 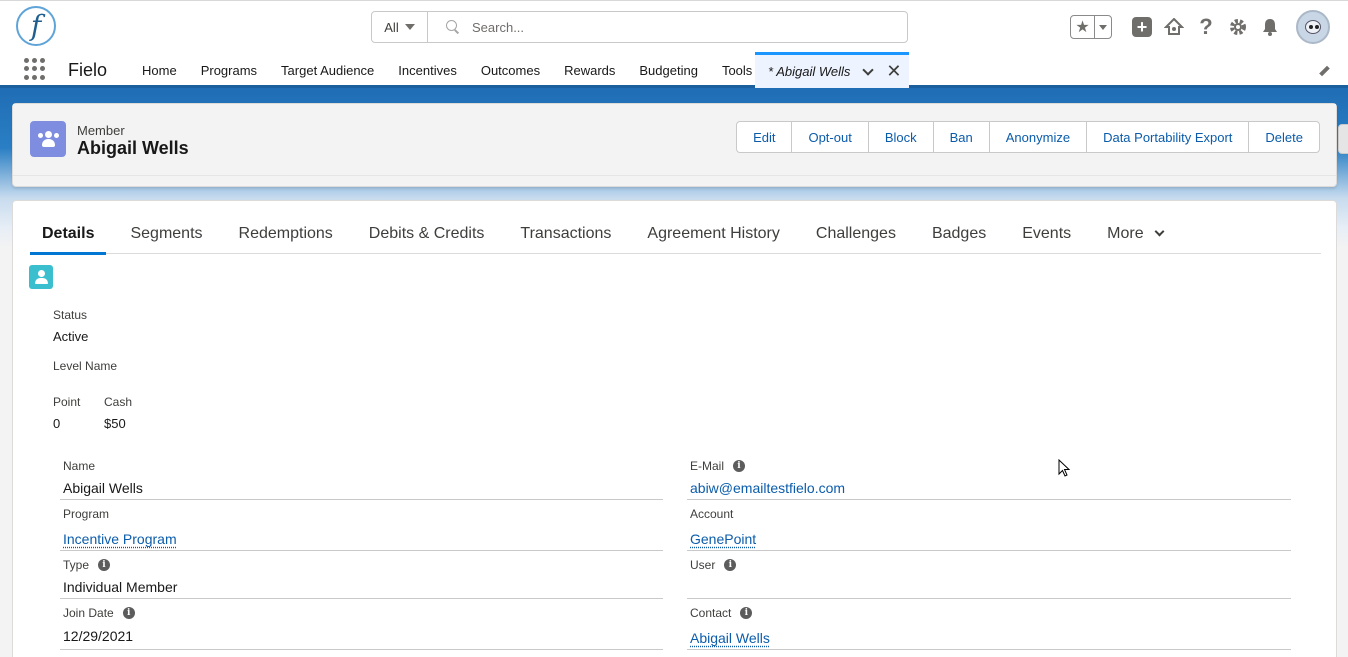 I want to click on global-search: All, so click(x=639, y=27).